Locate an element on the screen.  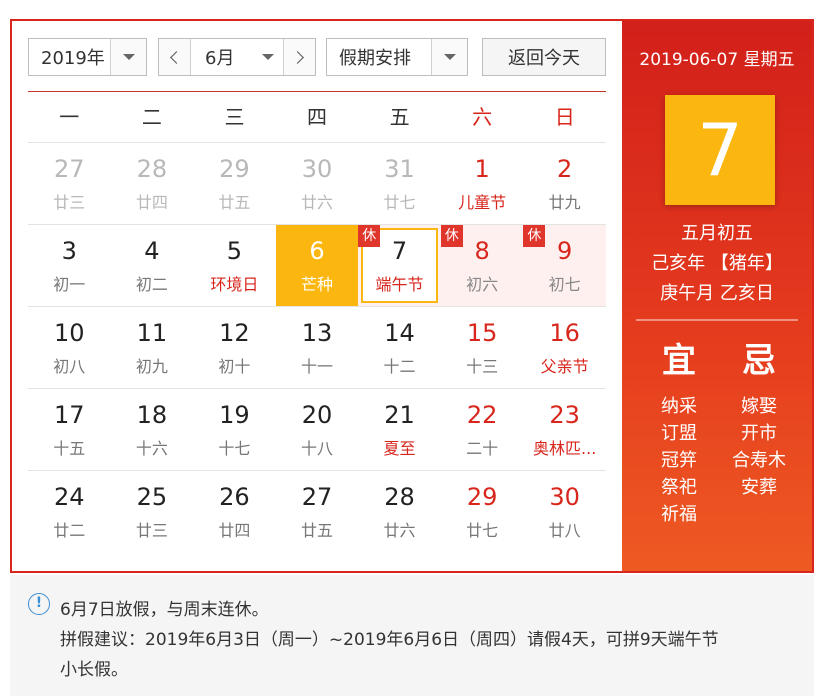
weekday-mon: 一 is located at coordinates (69, 117).